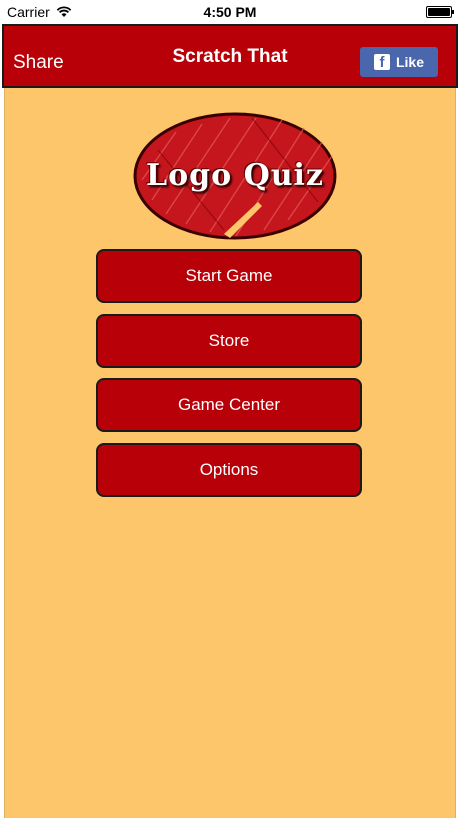 The width and height of the screenshot is (460, 818). Describe the element at coordinates (229, 276) in the screenshot. I see `start-game-button: Start Game` at that location.